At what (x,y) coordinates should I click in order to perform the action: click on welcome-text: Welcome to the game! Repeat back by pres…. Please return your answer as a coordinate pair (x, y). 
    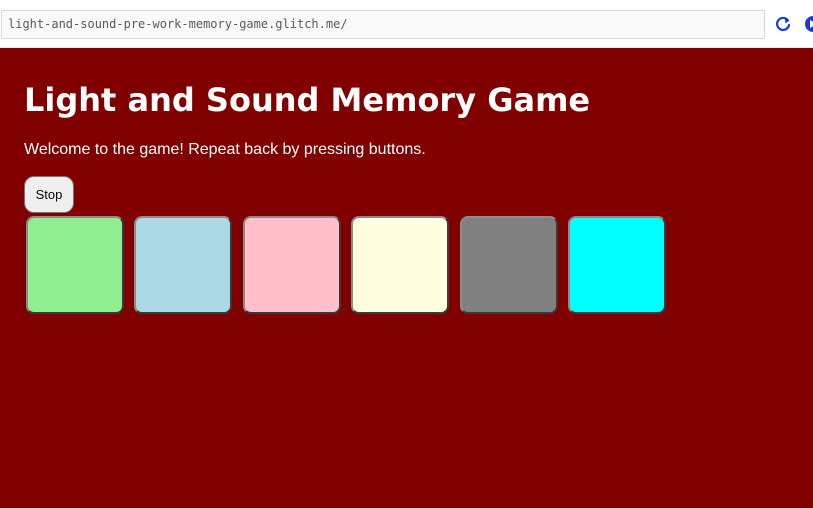
    Looking at the image, I should click on (225, 149).